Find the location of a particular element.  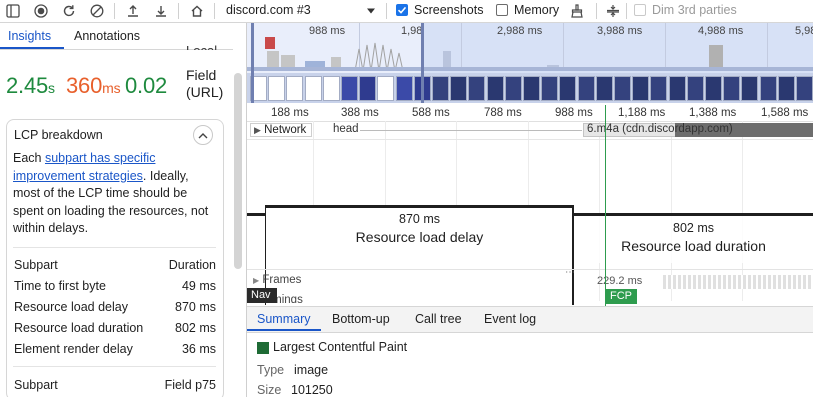

table-row-value: 49 ms is located at coordinates (198, 286).